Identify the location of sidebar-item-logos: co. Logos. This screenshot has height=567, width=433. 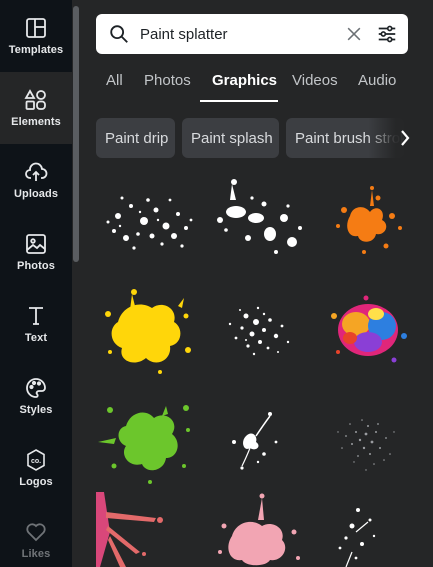
(36, 468).